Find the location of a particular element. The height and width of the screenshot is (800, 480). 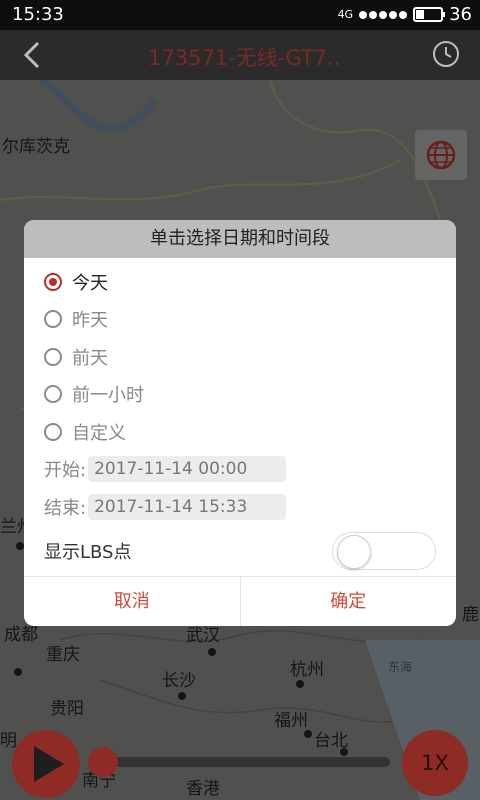

option-custom: 自定义 is located at coordinates (240, 432).